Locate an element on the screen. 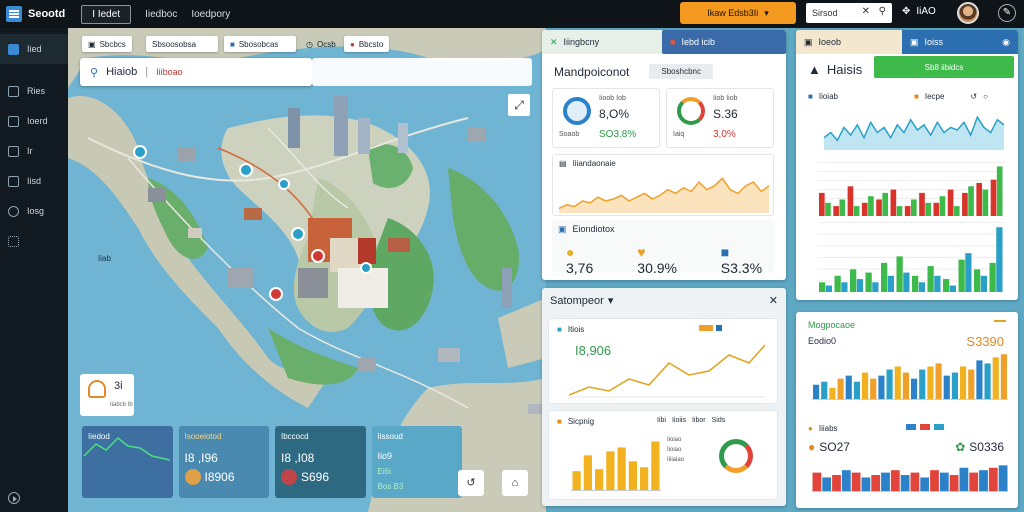 This screenshot has height=512, width=1024. avatar is located at coordinates (968, 13).